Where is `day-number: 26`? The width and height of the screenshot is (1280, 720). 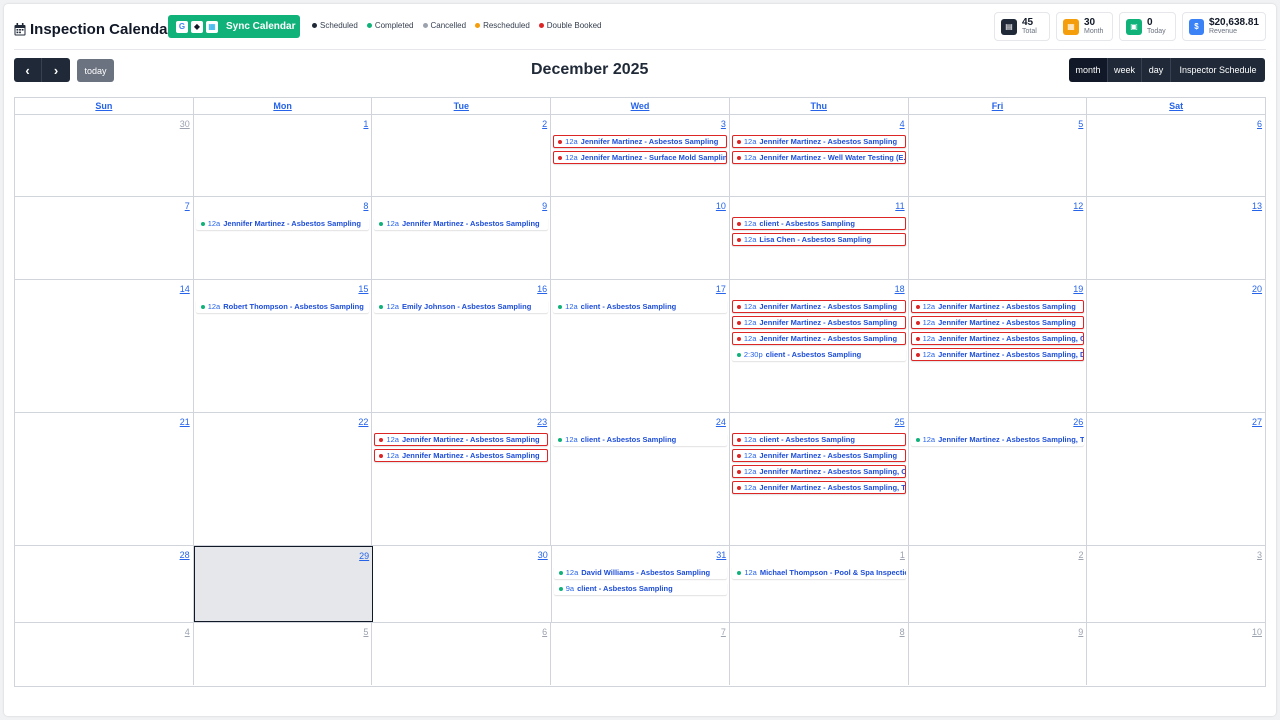
day-number: 26 is located at coordinates (1078, 422).